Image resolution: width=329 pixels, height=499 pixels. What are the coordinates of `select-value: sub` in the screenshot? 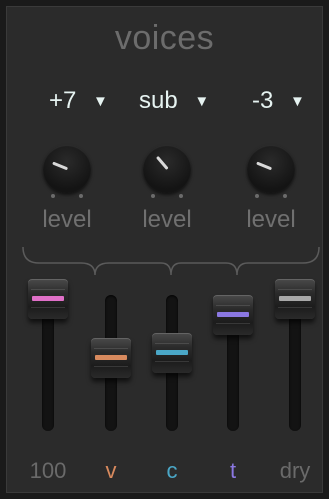 It's located at (158, 100).